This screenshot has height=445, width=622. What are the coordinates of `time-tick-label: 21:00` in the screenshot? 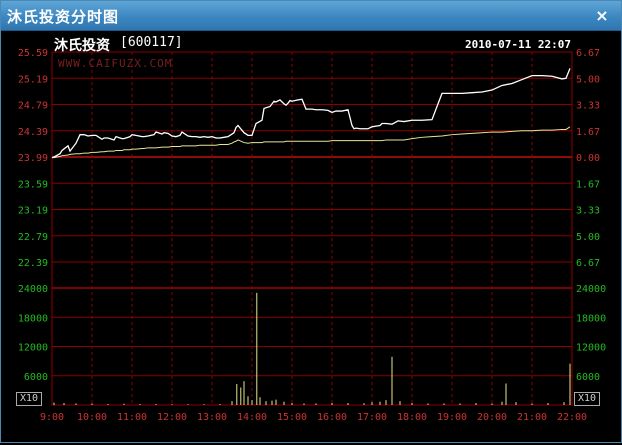 It's located at (532, 417).